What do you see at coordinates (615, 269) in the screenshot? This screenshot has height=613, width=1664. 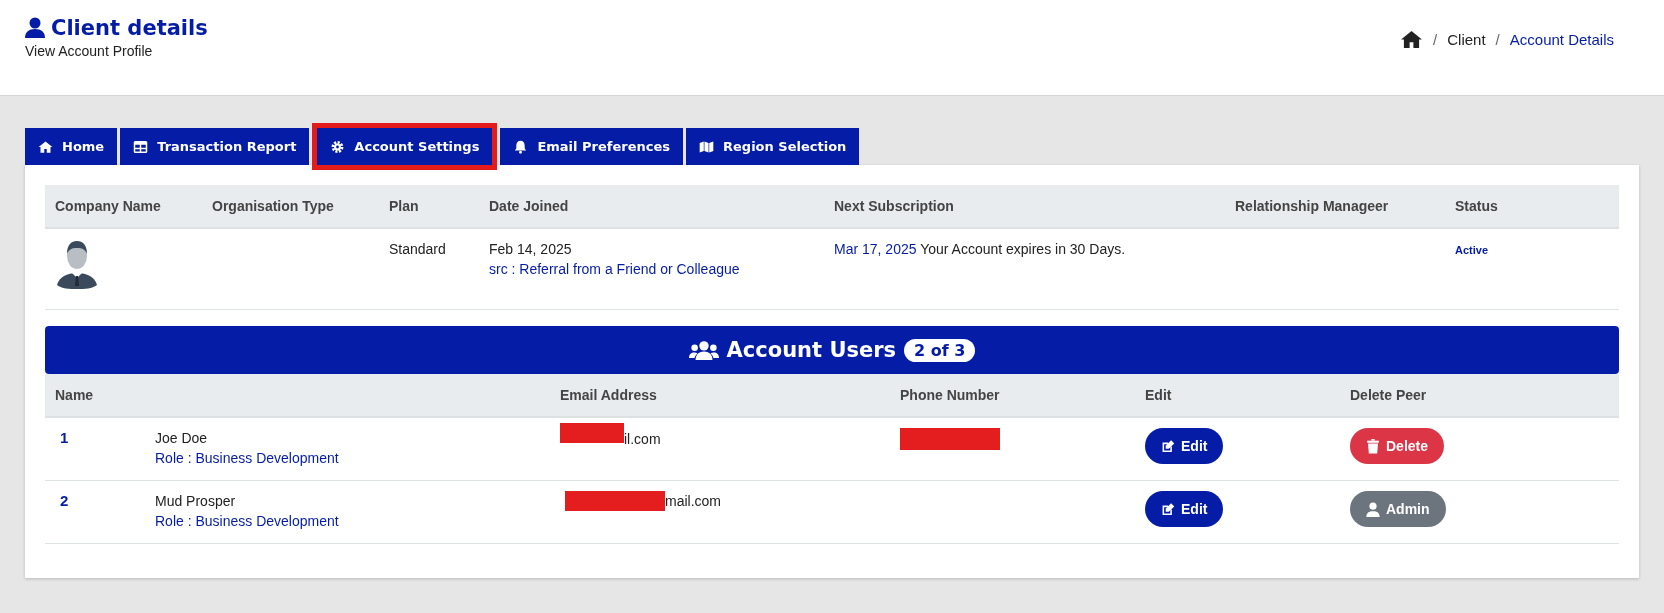 I see `referral-source: src : Referral from a Friend or Colleague` at bounding box center [615, 269].